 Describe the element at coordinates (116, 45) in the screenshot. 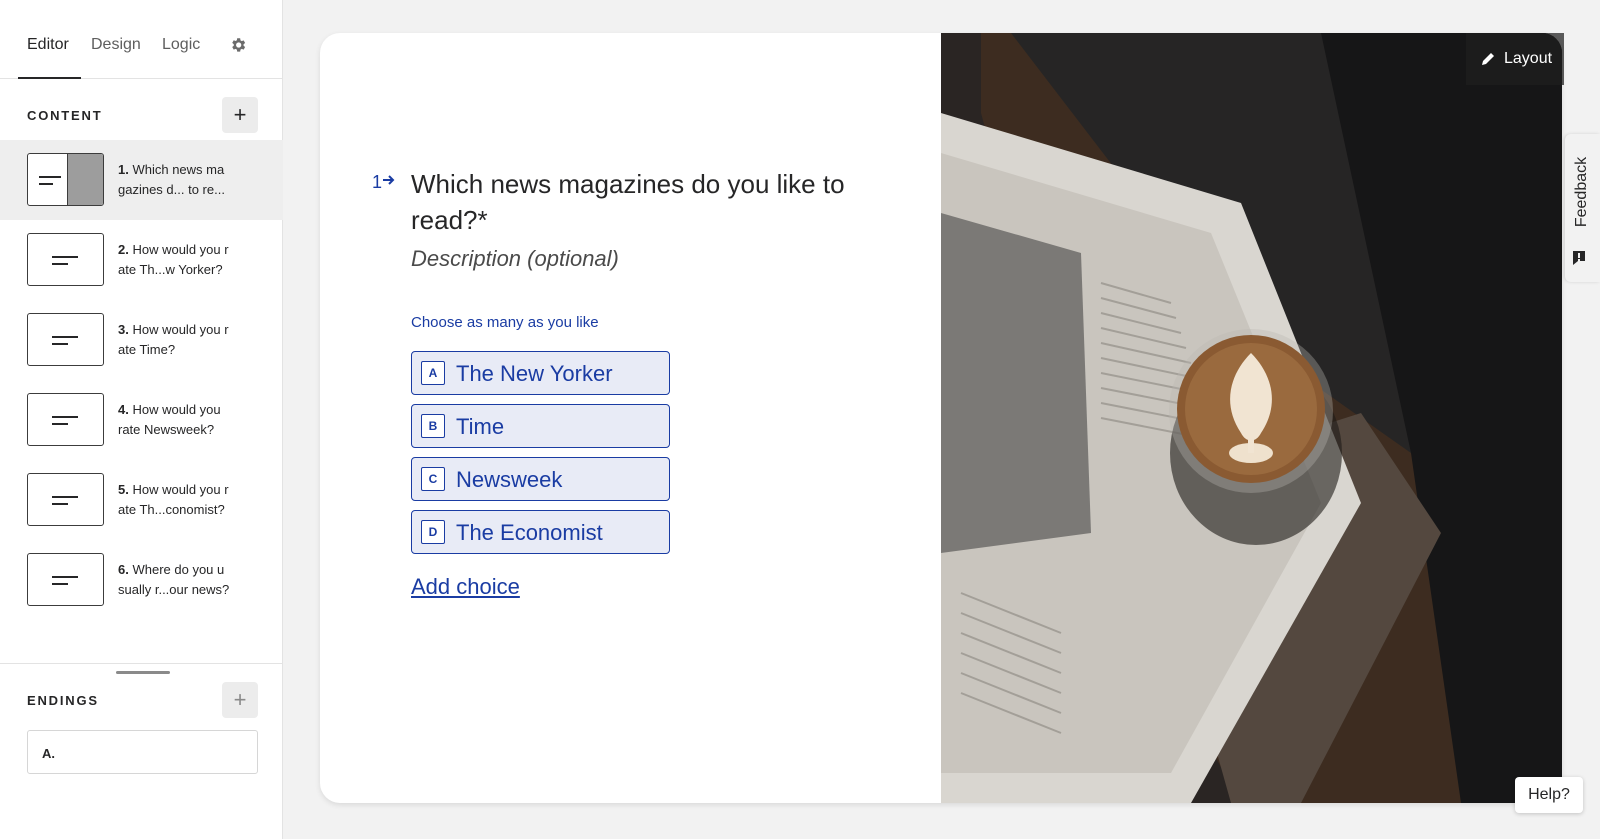

I see `tab-design: Design` at that location.